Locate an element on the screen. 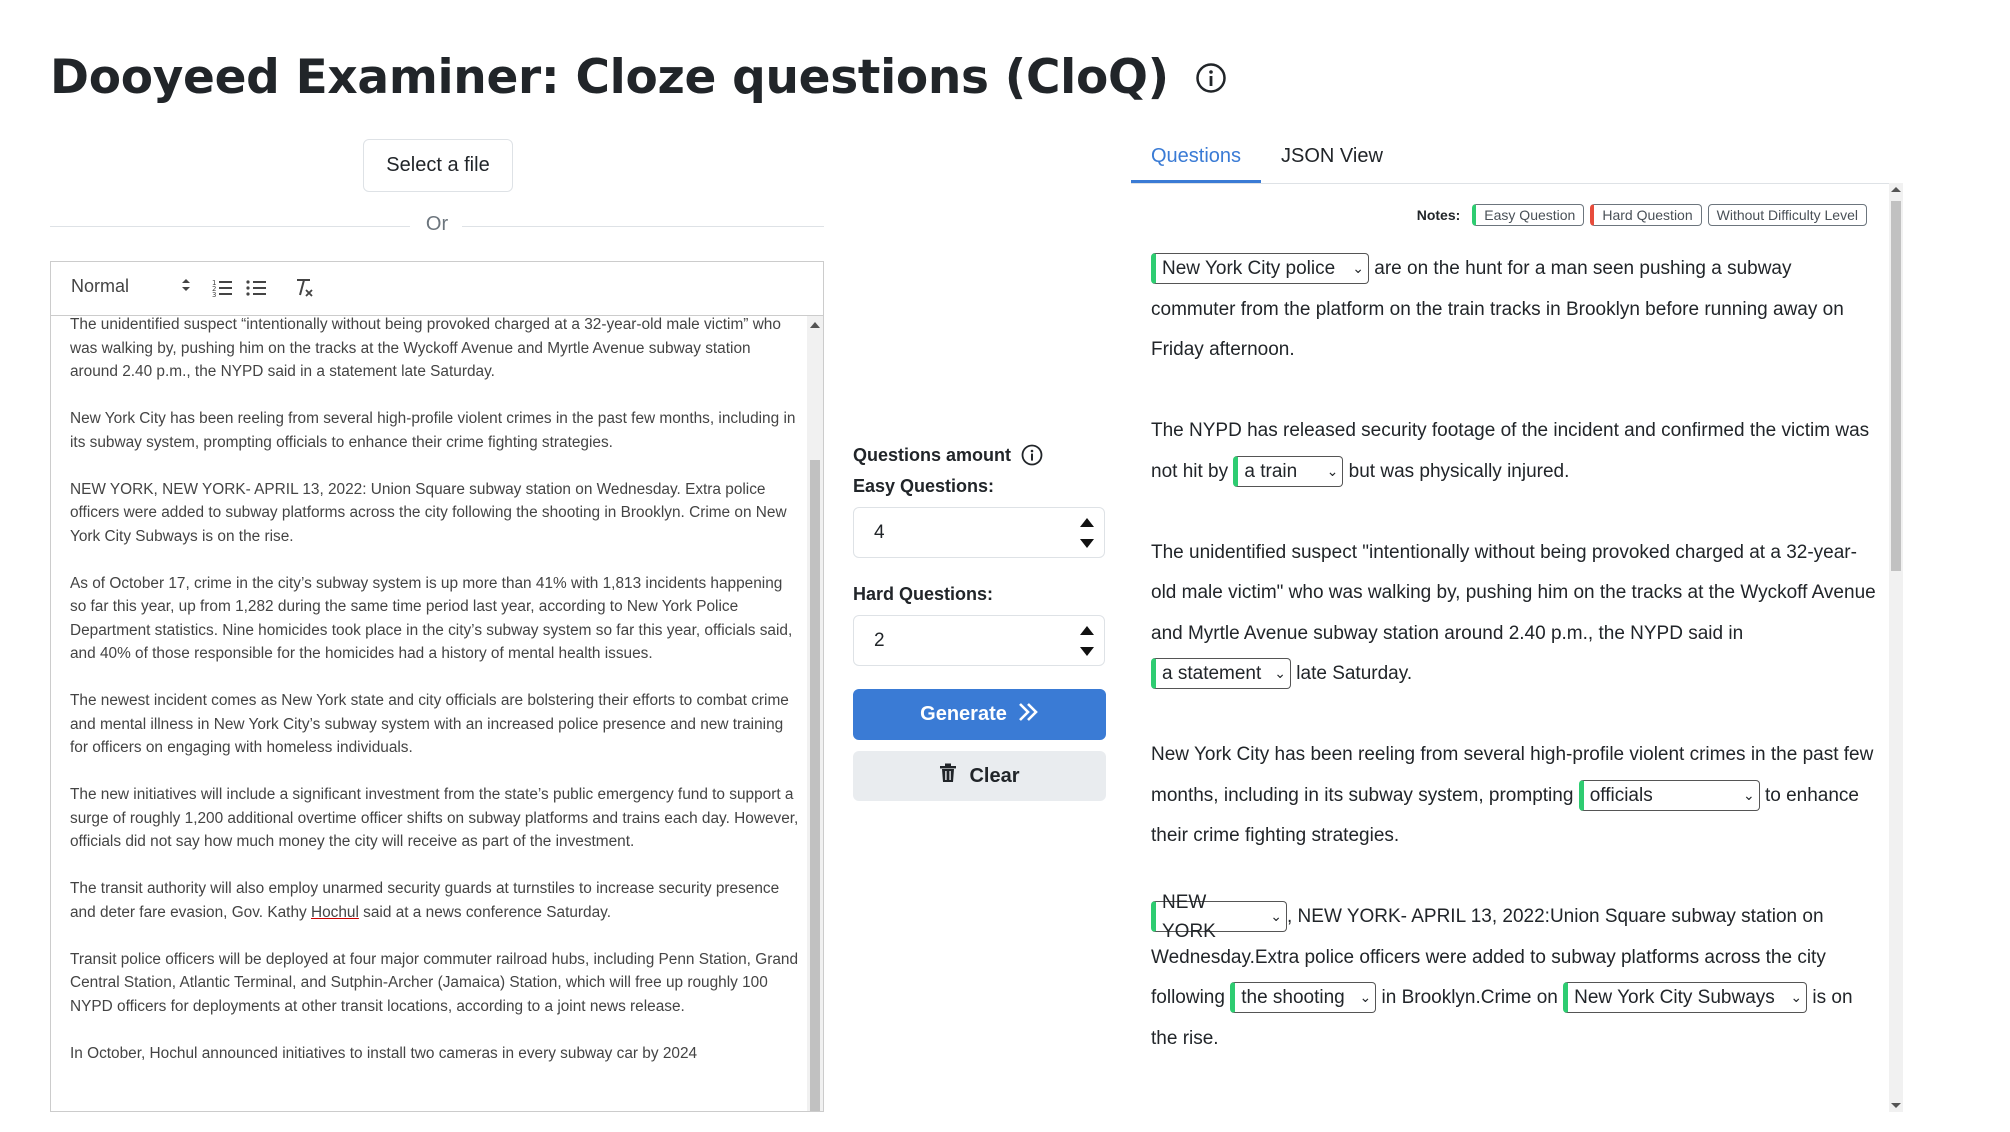  format-select: Normal is located at coordinates (131, 286).